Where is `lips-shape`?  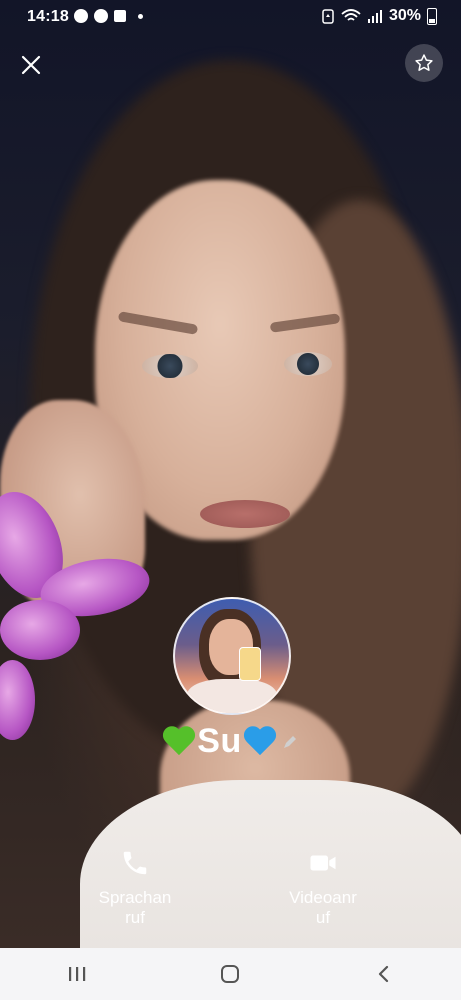
lips-shape is located at coordinates (245, 514).